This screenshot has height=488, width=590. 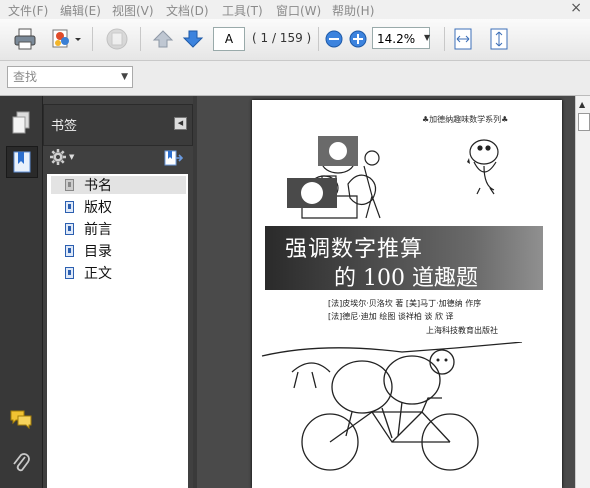 I want to click on fit-page-button, so click(x=499, y=39).